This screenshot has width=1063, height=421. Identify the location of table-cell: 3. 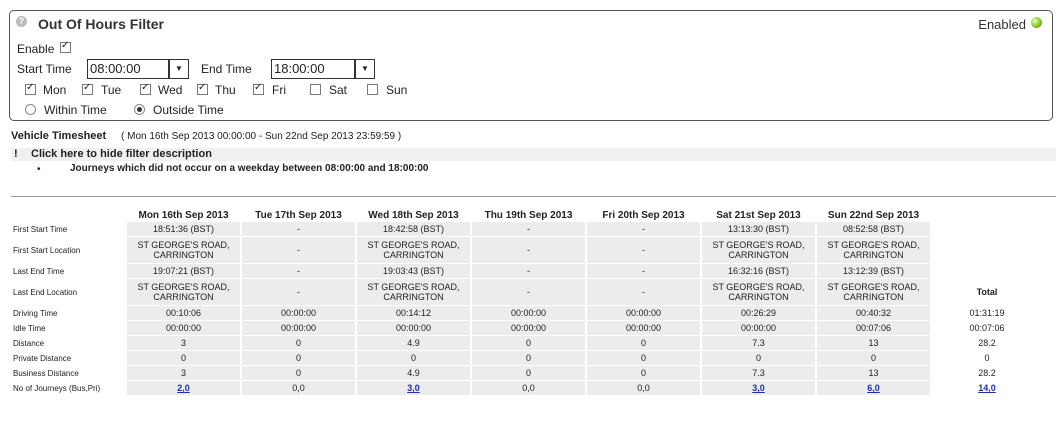
(183, 343).